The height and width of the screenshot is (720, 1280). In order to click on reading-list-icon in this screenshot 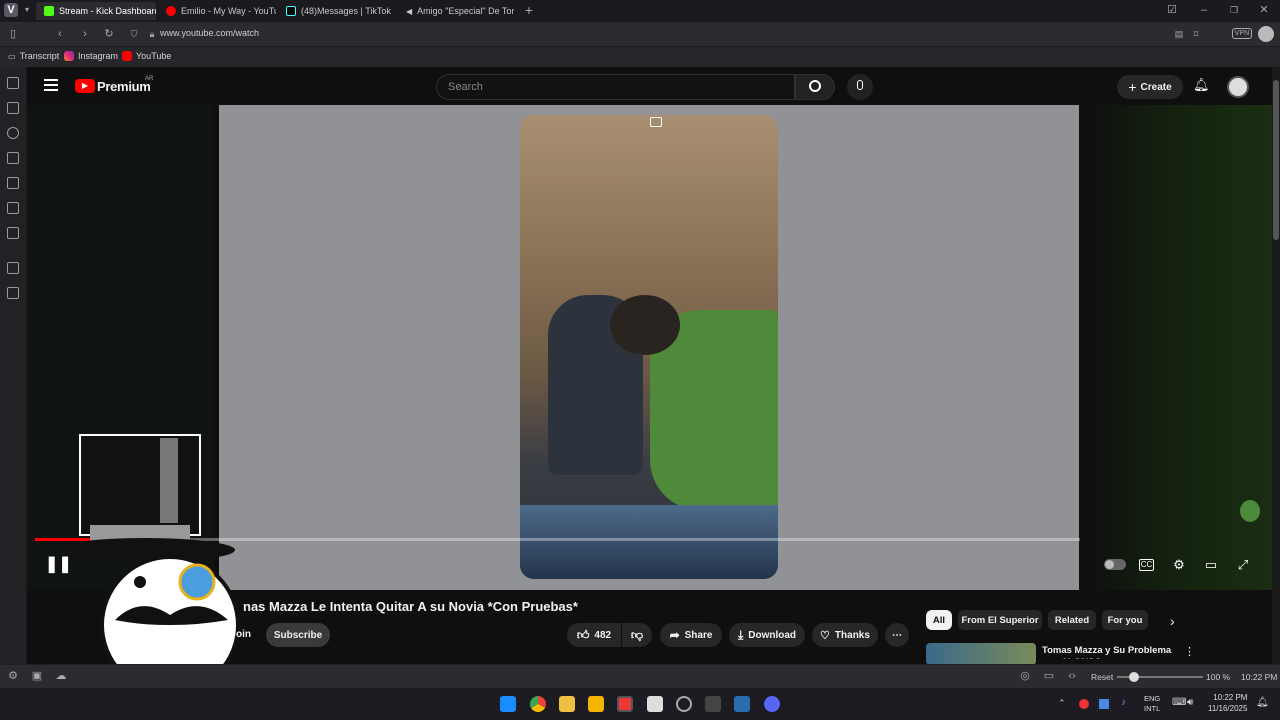, I will do `click(13, 233)`.